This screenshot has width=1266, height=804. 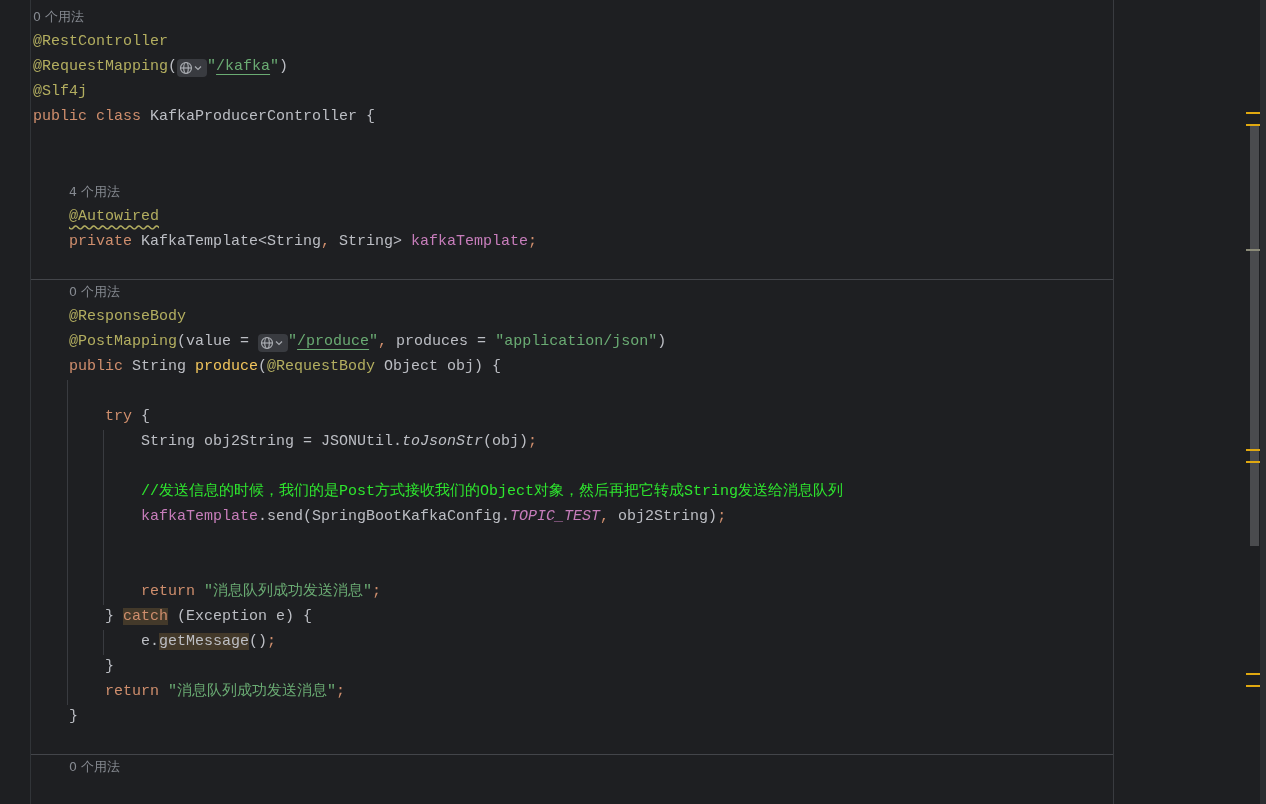 What do you see at coordinates (1253, 250) in the screenshot?
I see `info-stripe-mark` at bounding box center [1253, 250].